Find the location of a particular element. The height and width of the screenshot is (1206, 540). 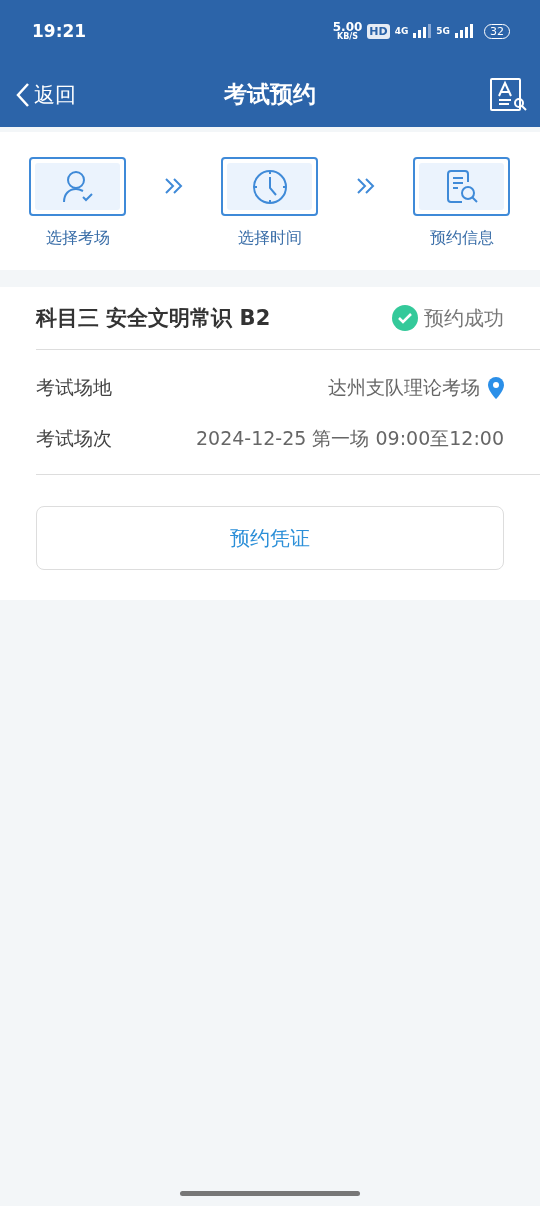

field-value: 2024-12-25 第一场 09:00至12:00 is located at coordinates (350, 438).